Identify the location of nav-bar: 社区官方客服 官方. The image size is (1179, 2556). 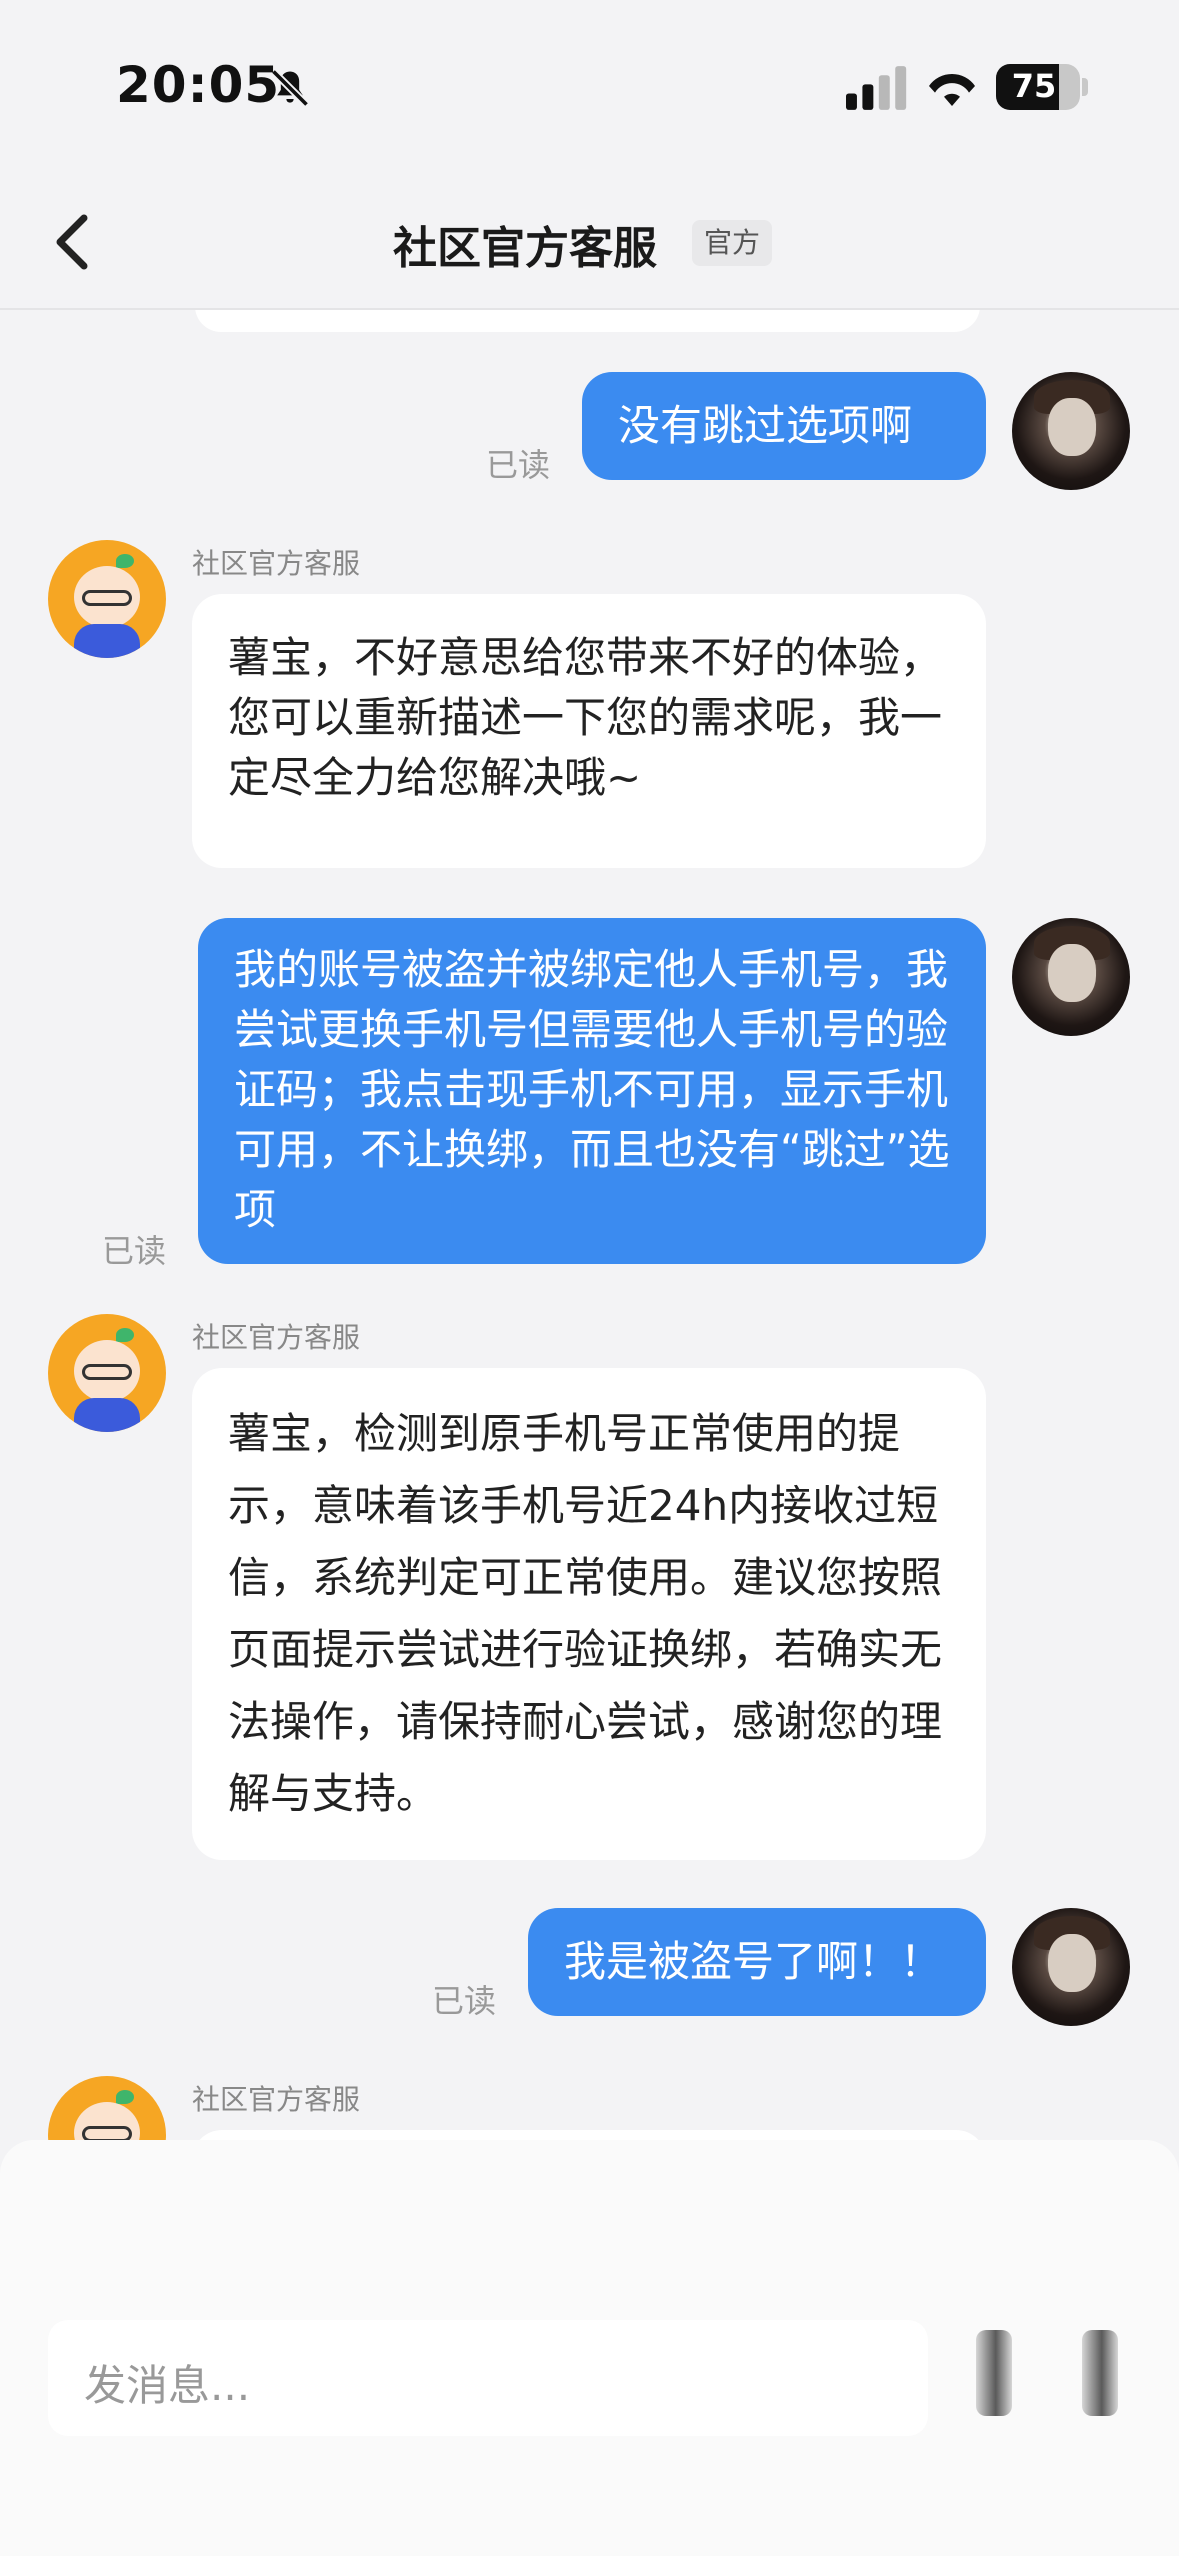
(589, 240).